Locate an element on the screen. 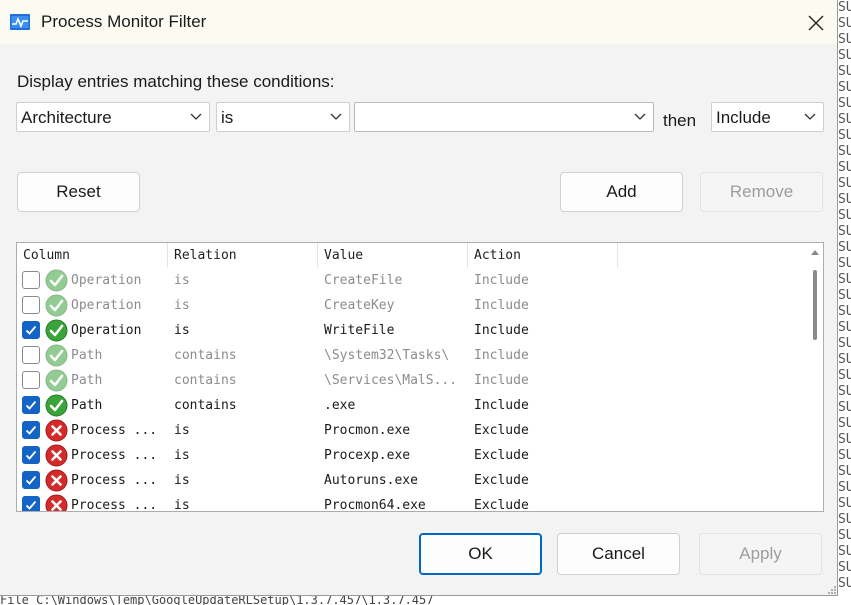  table-row: Operation is CreateFile Include is located at coordinates (412, 280).